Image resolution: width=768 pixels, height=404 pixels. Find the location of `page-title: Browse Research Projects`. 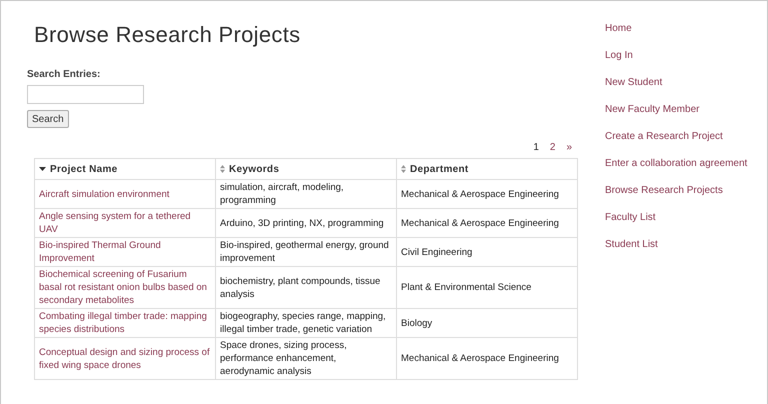

page-title: Browse Research Projects is located at coordinates (168, 35).